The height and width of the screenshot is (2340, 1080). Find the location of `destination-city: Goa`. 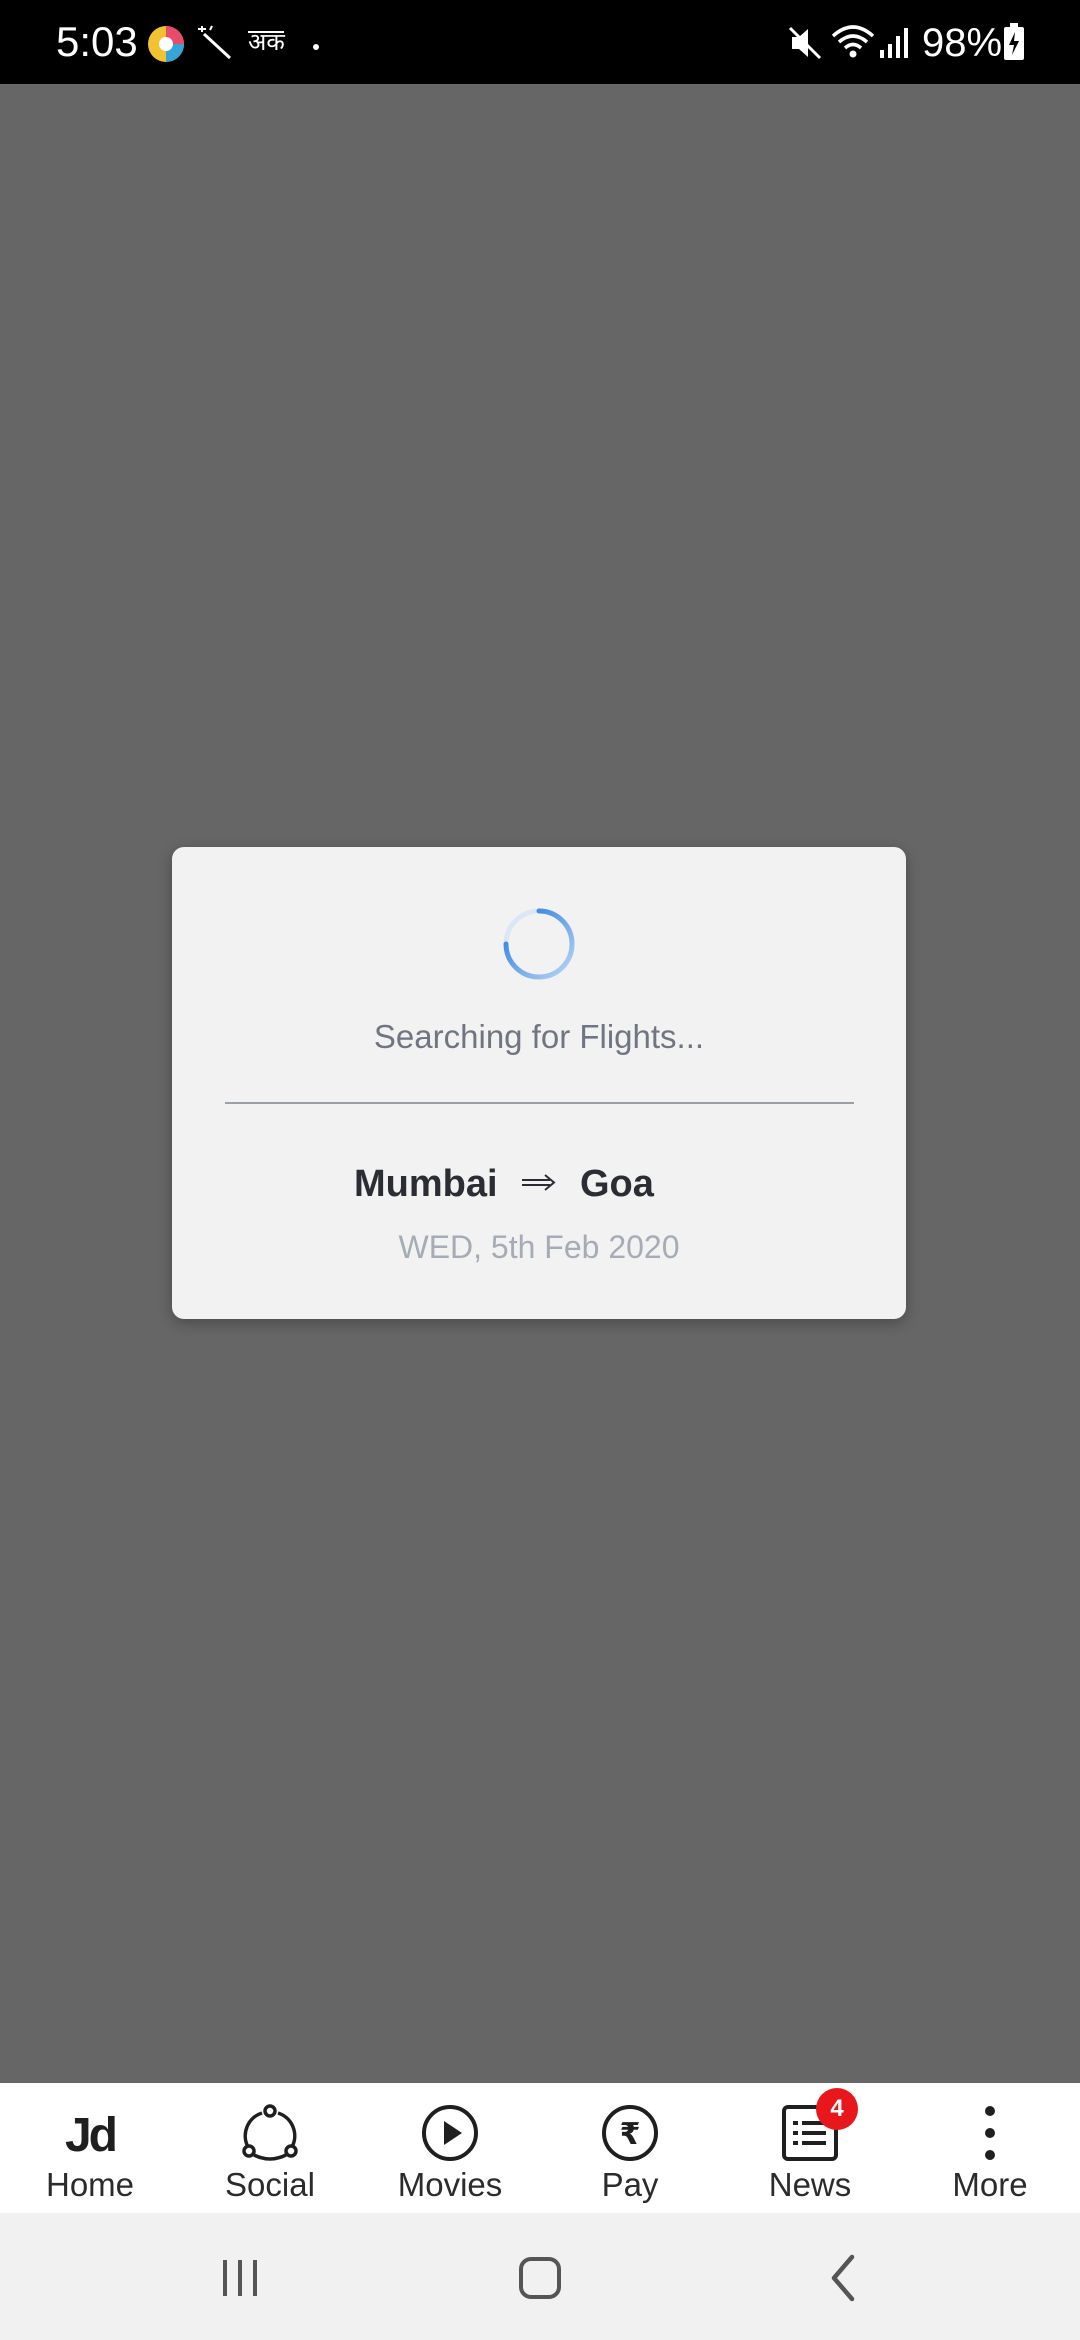

destination-city: Goa is located at coordinates (617, 1184).